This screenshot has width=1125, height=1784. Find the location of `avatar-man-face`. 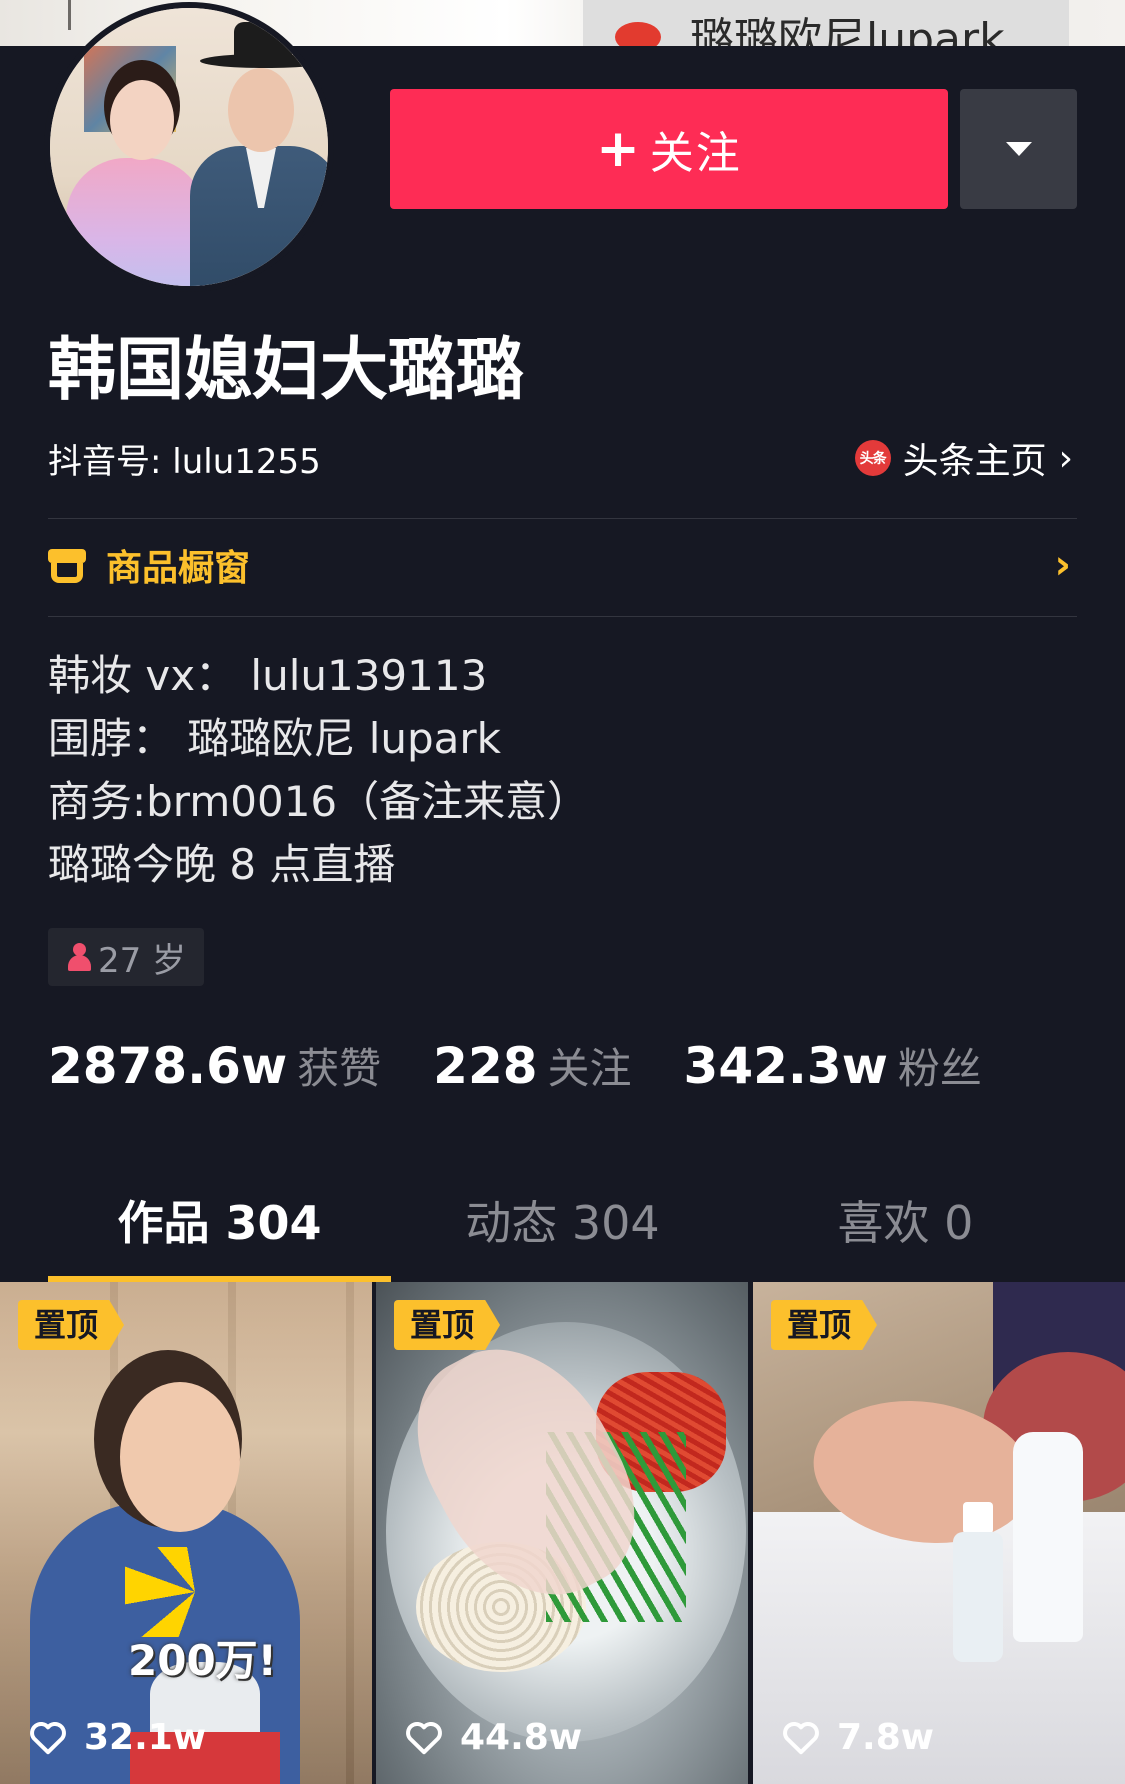

avatar-man-face is located at coordinates (261, 110).